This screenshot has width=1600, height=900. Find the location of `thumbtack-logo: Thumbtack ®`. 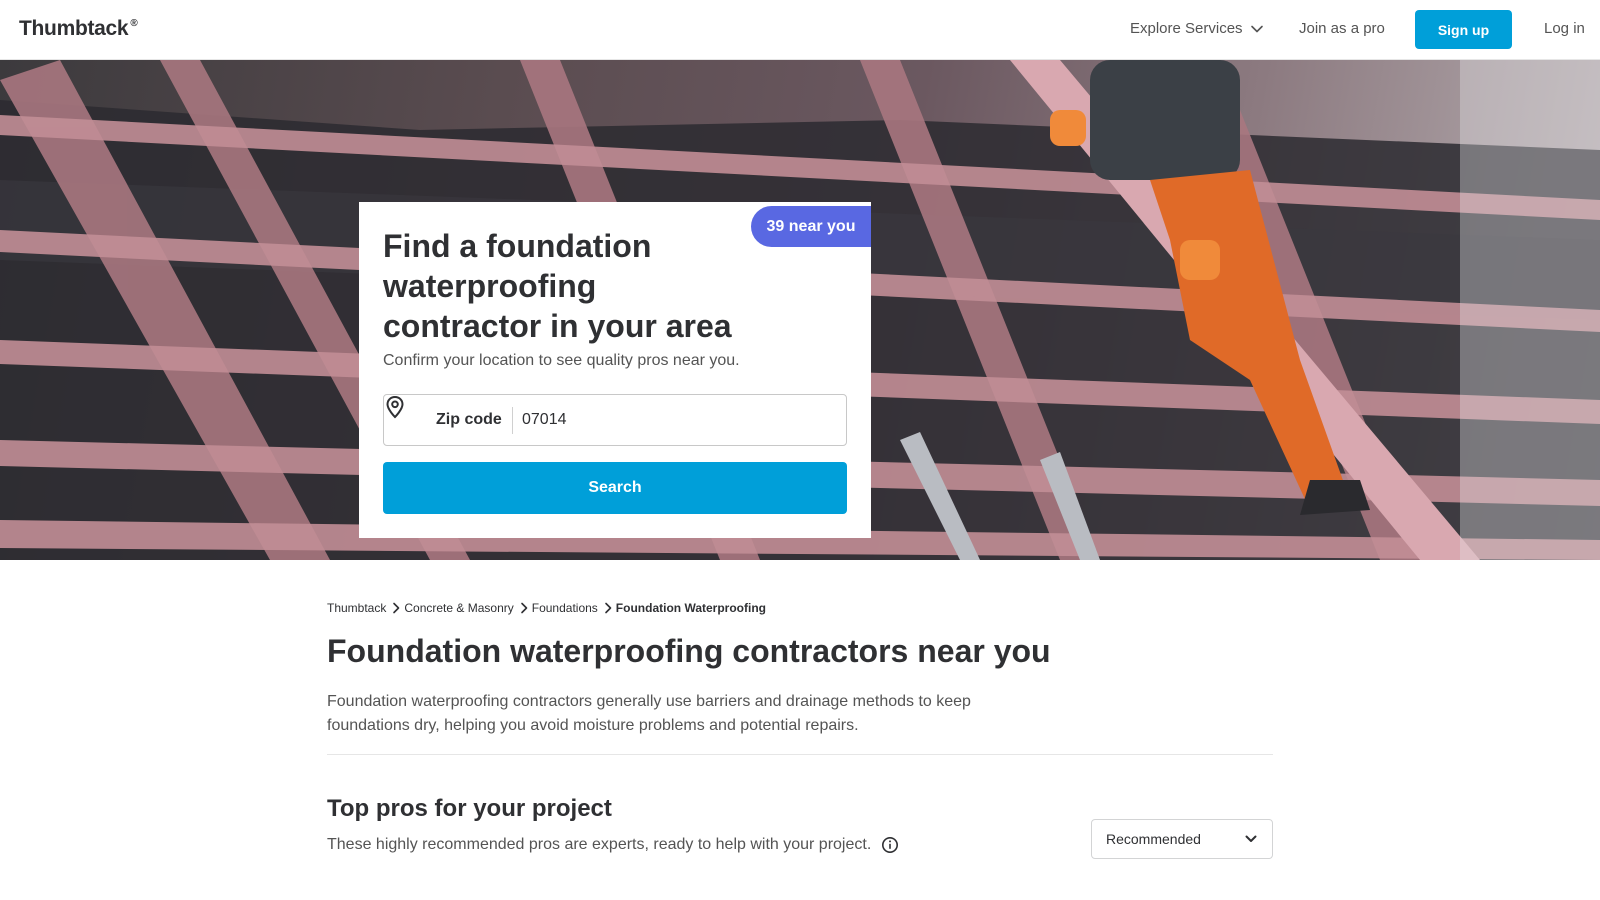

thumbtack-logo: Thumbtack ® is located at coordinates (78, 29).